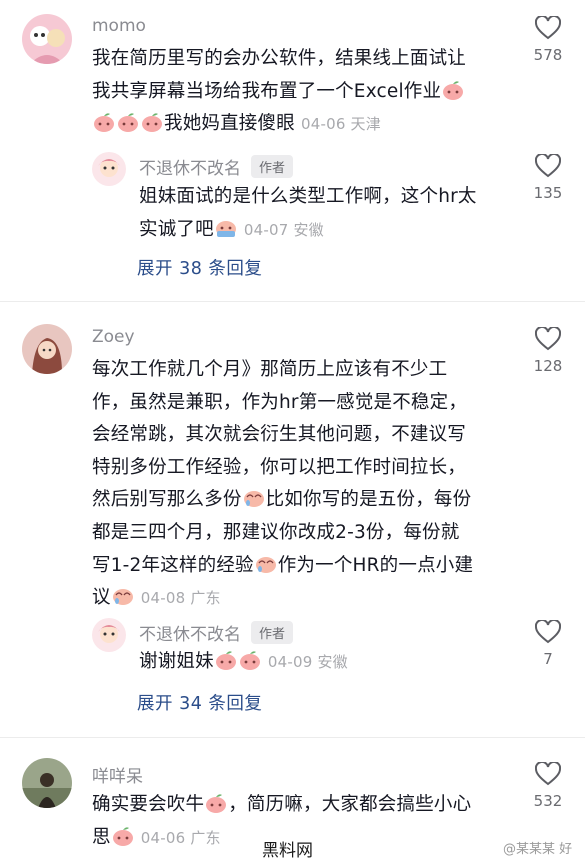 This screenshot has height=864, width=585. I want to click on comment-line: 议 04-08 广东, so click(307, 598).